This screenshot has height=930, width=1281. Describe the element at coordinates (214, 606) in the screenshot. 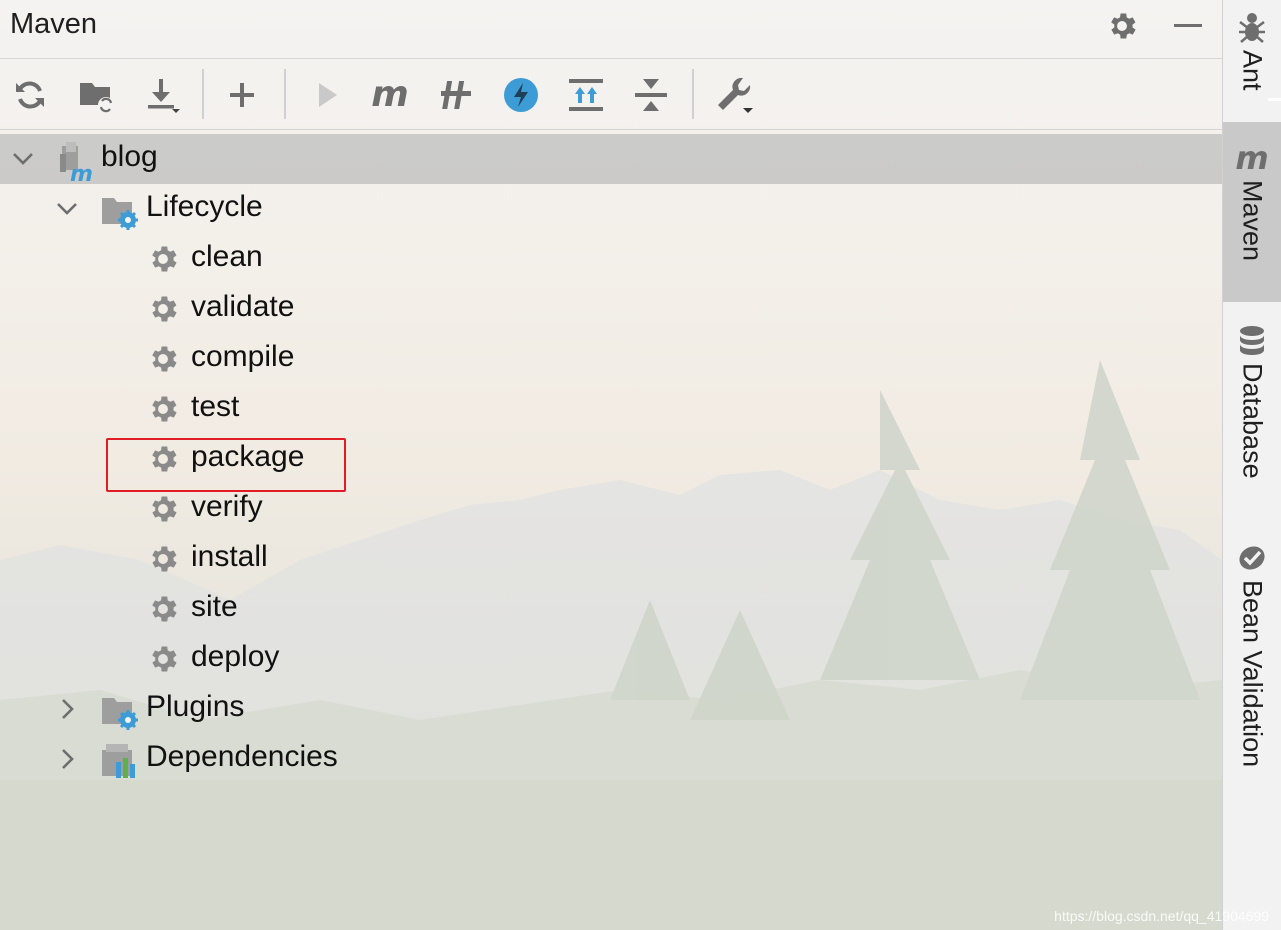

I see `goal-label: site` at that location.